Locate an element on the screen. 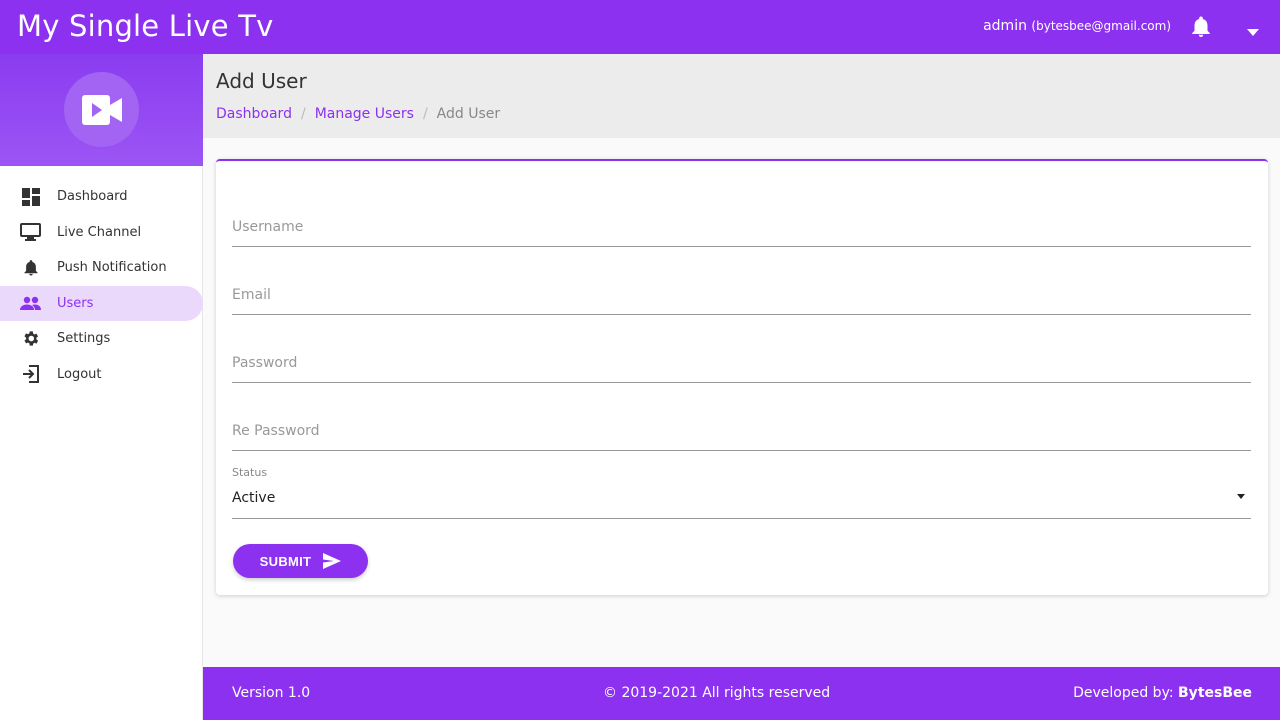 This screenshot has height=720, width=1280. breadcrumb: Dashboard / Manage Users / Add User is located at coordinates (358, 114).